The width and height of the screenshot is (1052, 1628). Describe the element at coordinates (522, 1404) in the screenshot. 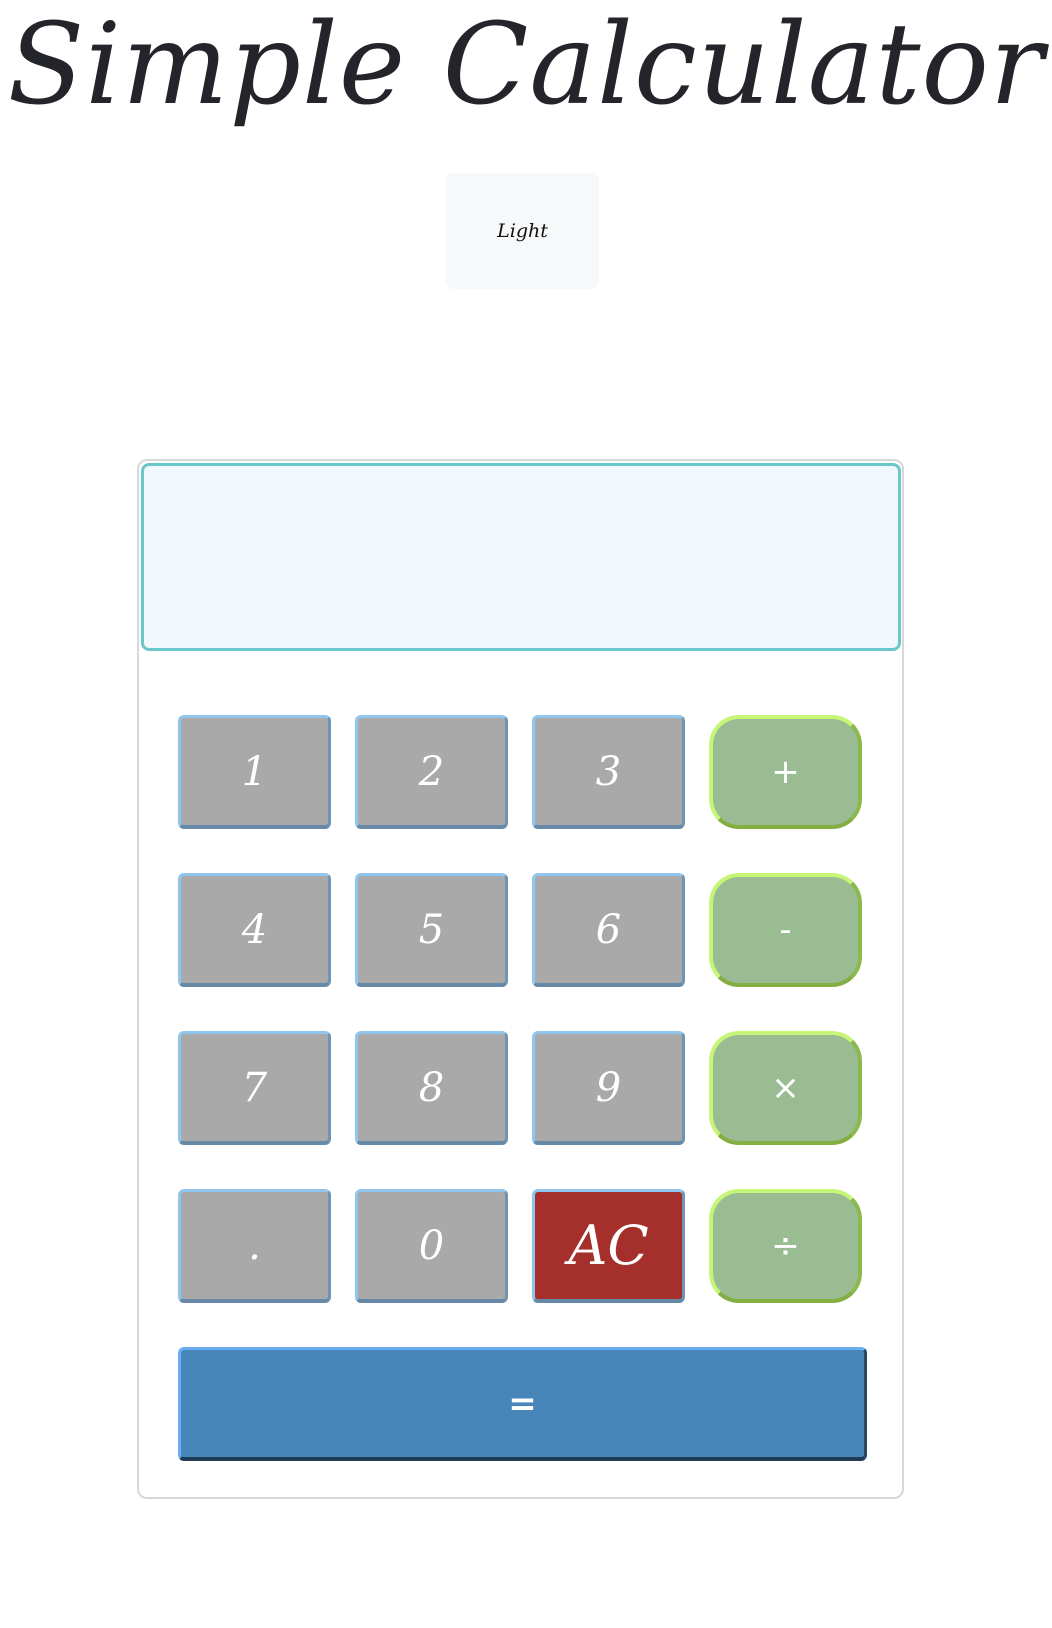

I see `equals-button: =` at that location.